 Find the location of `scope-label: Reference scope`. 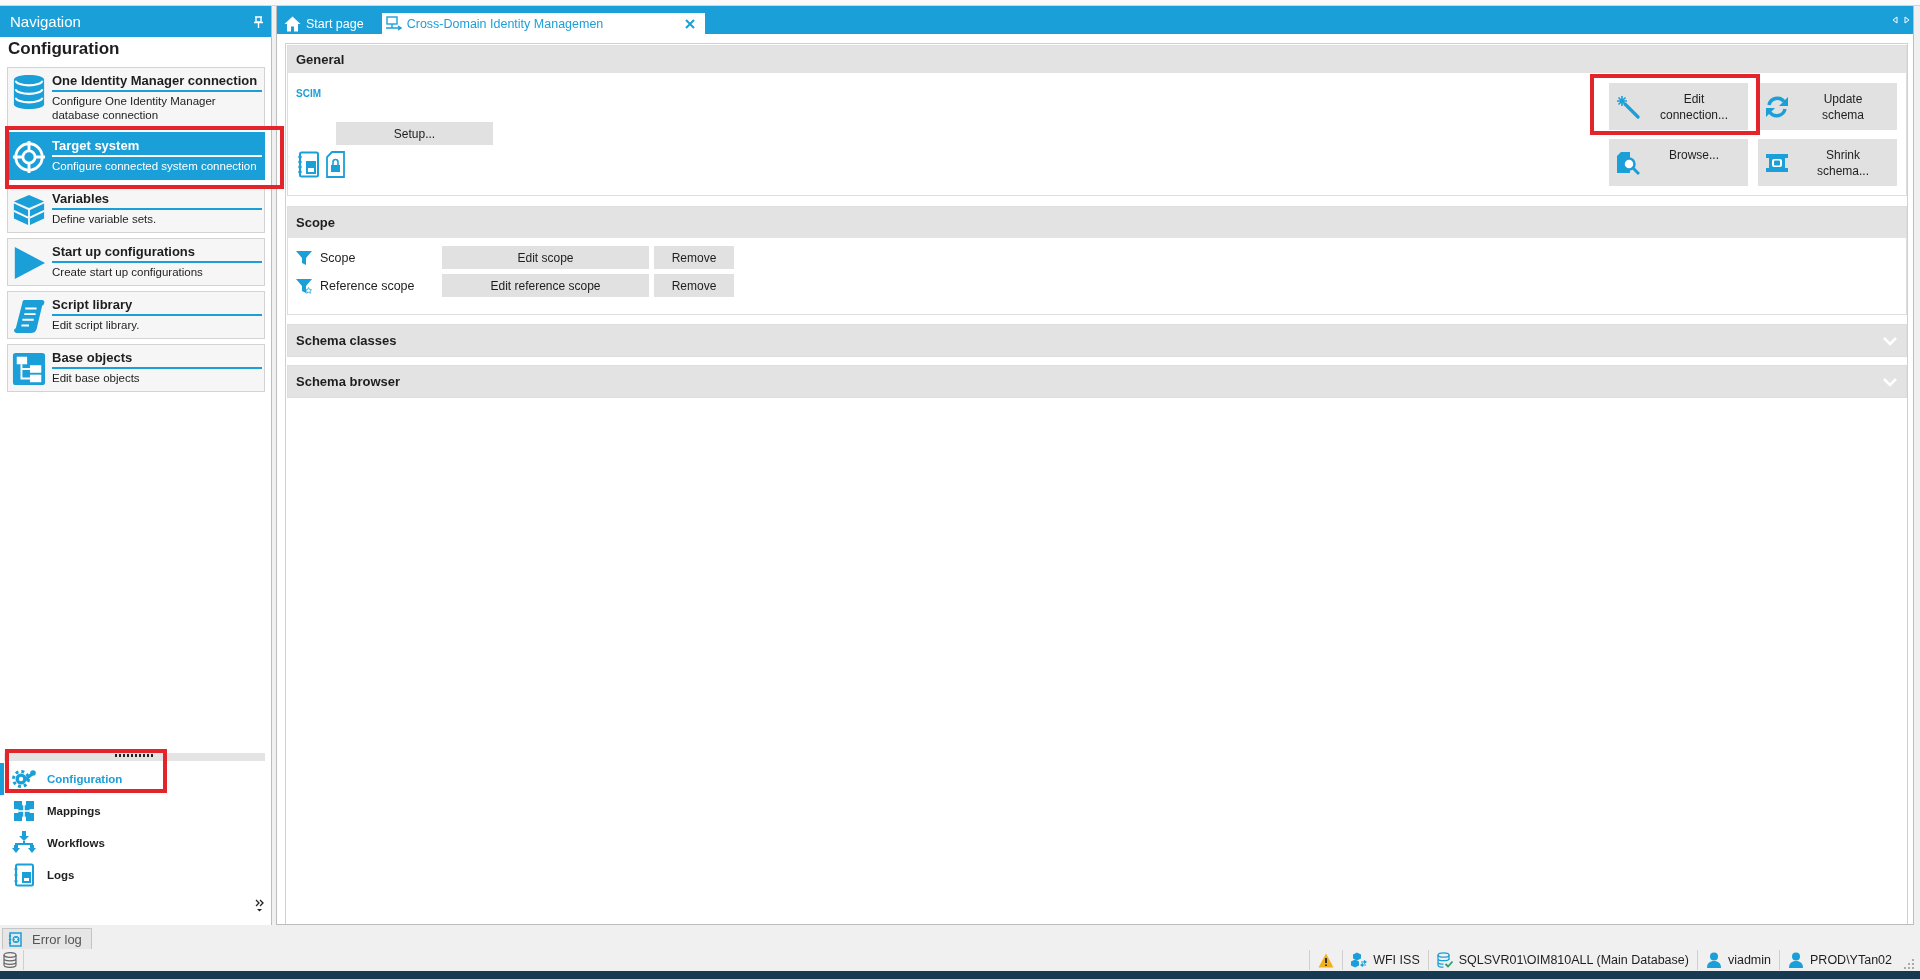

scope-label: Reference scope is located at coordinates (367, 285).